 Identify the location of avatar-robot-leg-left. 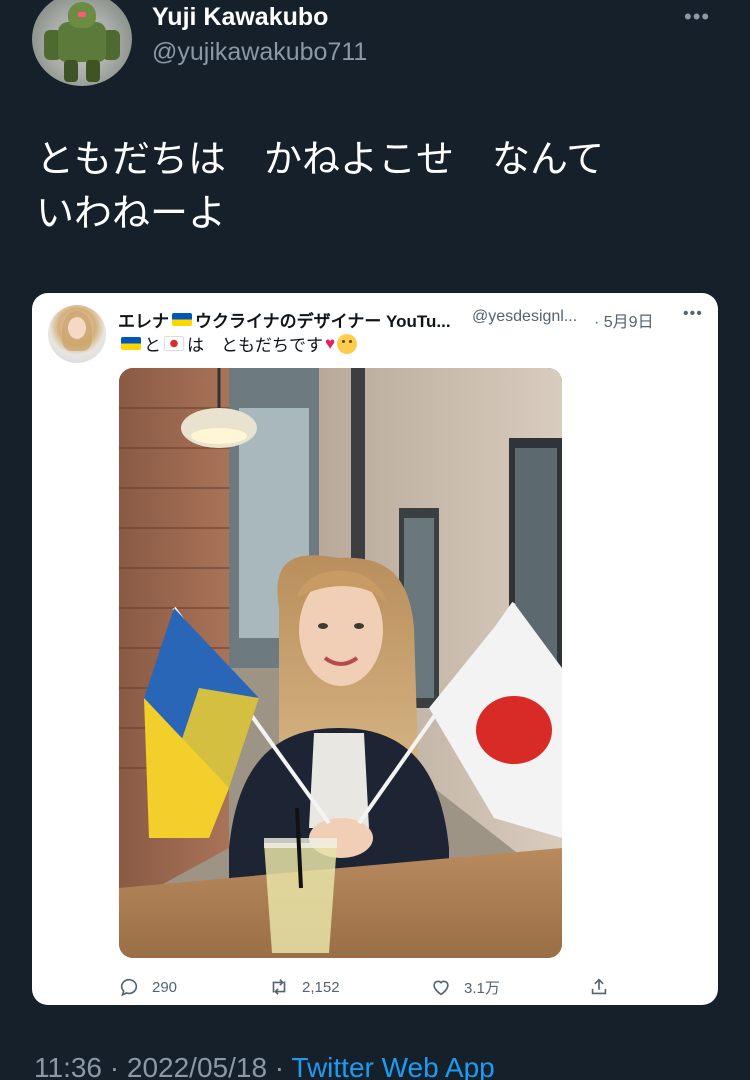
(71, 71).